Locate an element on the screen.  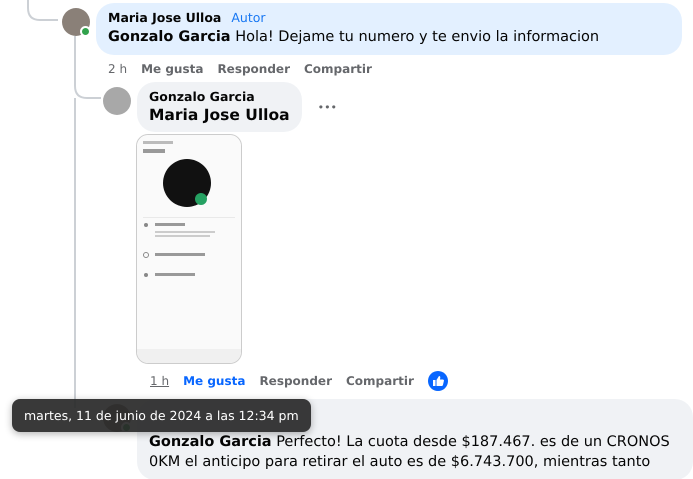
online-status-dot is located at coordinates (85, 31).